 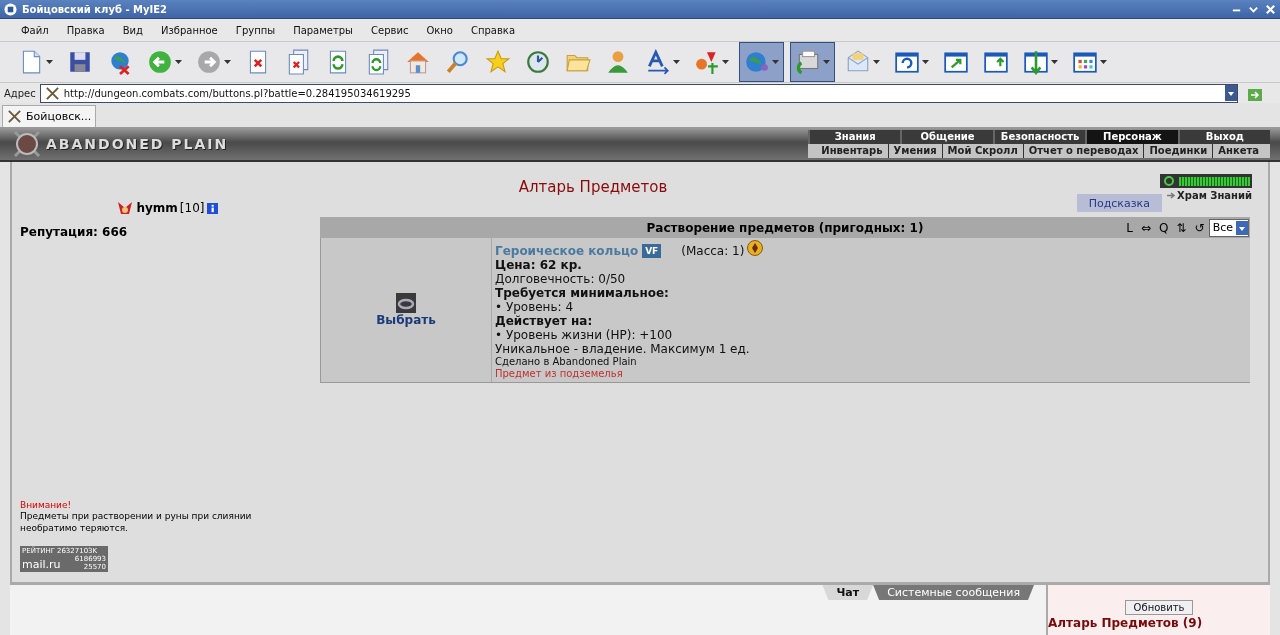 I want to click on window-title: Бойцовский клуб - MyIE2, so click(x=95, y=9).